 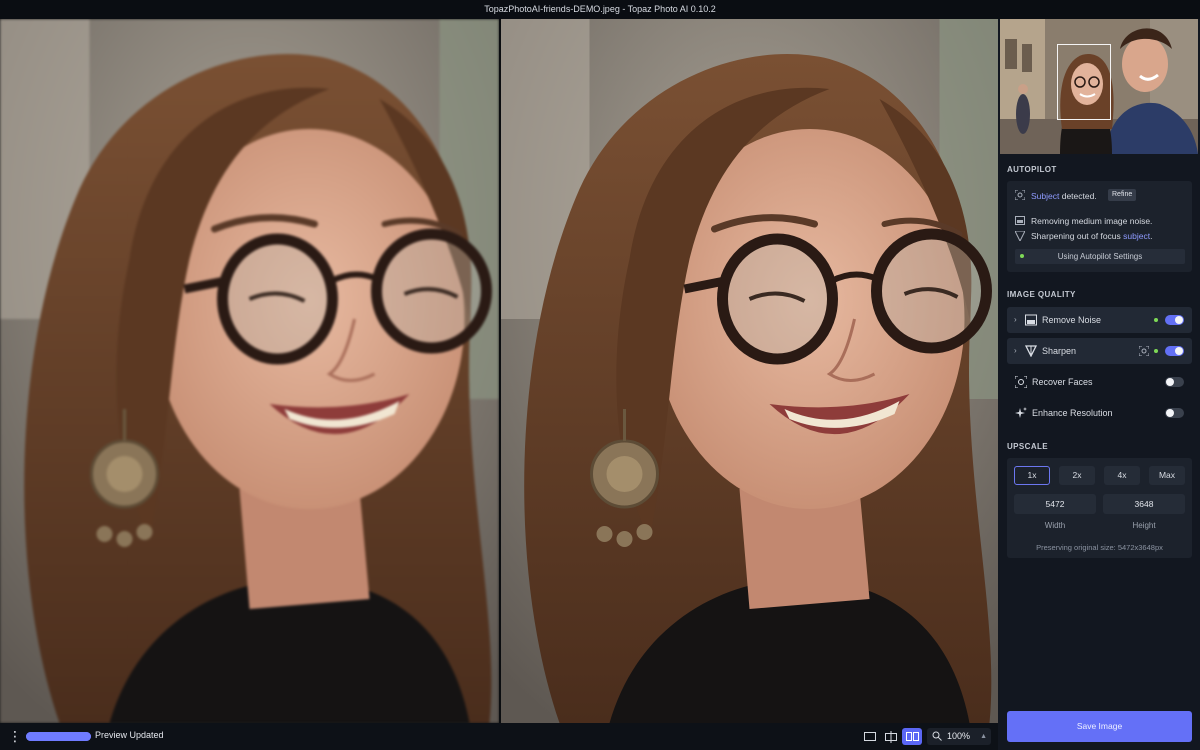 What do you see at coordinates (1099, 726) in the screenshot?
I see `save-image-button: Save Image` at bounding box center [1099, 726].